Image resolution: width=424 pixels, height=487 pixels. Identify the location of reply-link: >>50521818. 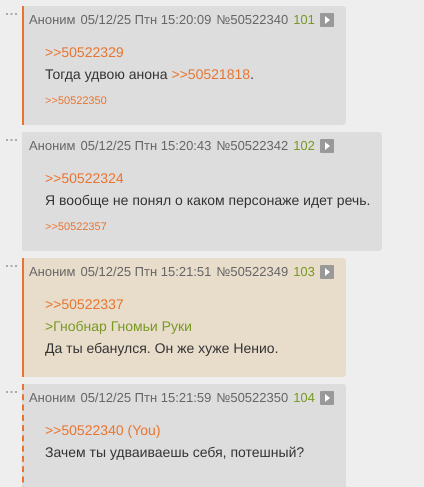
(210, 74).